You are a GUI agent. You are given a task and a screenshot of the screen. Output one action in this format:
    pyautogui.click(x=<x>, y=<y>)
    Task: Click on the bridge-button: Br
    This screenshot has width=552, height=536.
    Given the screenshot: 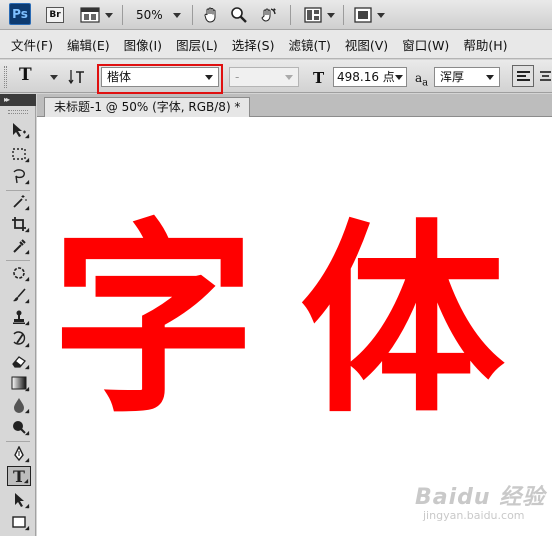 What is the action you would take?
    pyautogui.click(x=55, y=15)
    